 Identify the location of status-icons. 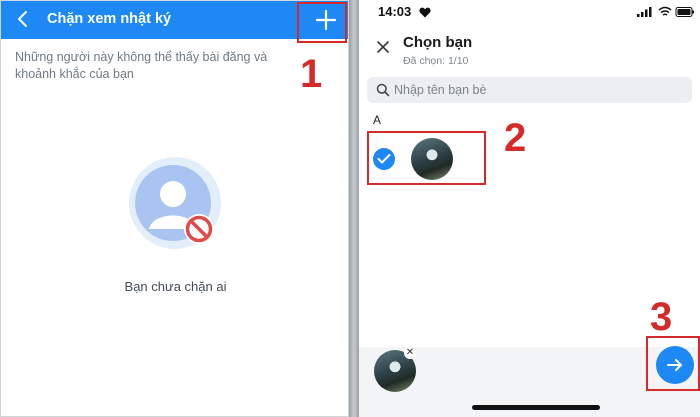
(665, 11).